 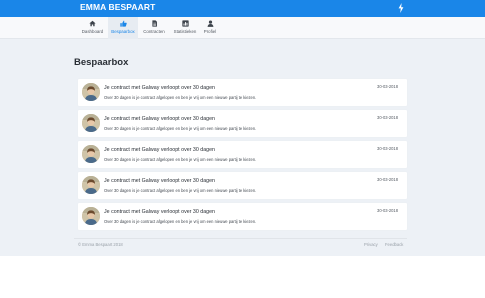 I want to click on home-icon, so click(x=92, y=23).